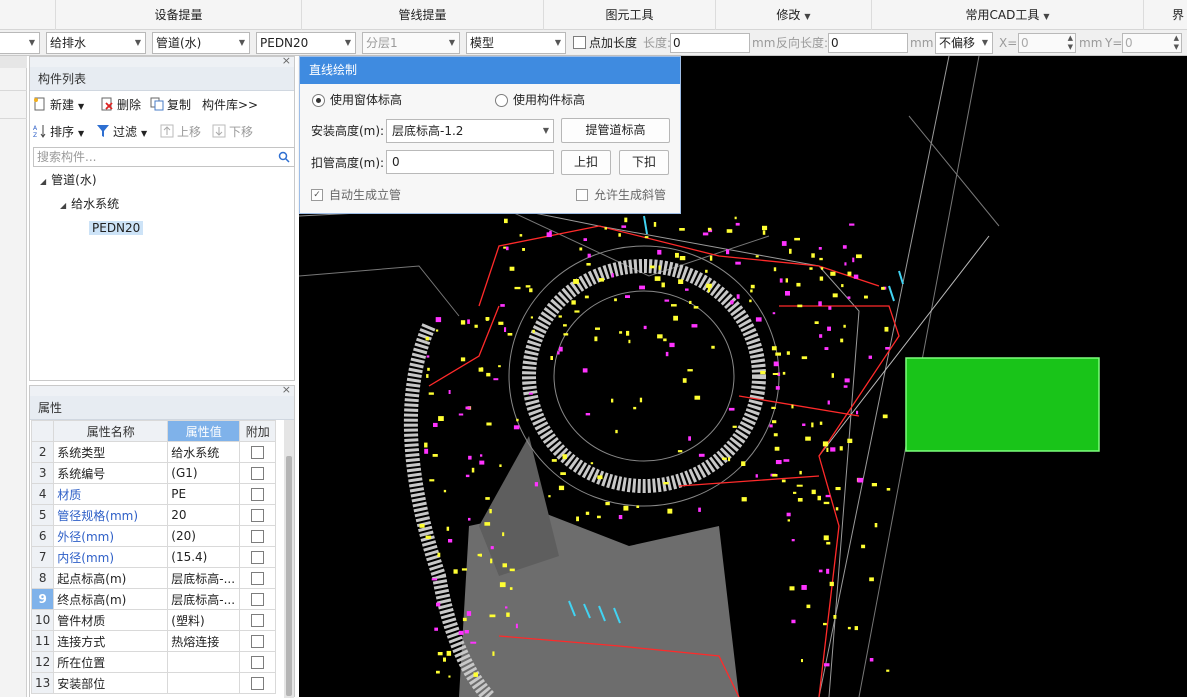 The height and width of the screenshot is (698, 1187). I want to click on use-window-elevation-radio, so click(318, 100).